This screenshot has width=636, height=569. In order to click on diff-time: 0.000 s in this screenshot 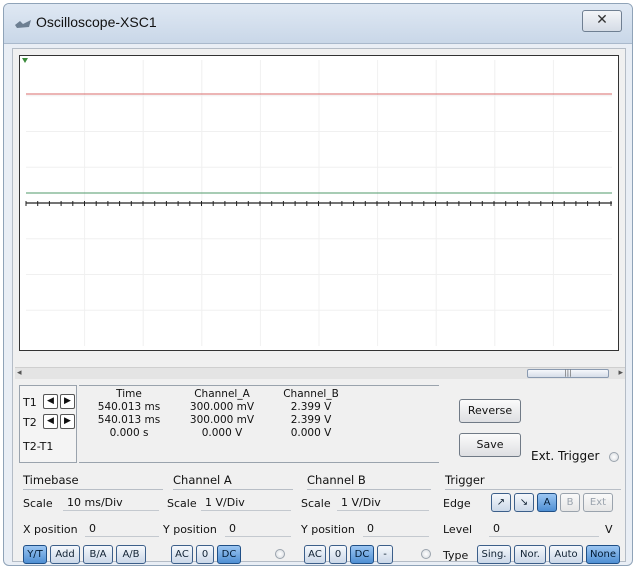, I will do `click(129, 433)`.